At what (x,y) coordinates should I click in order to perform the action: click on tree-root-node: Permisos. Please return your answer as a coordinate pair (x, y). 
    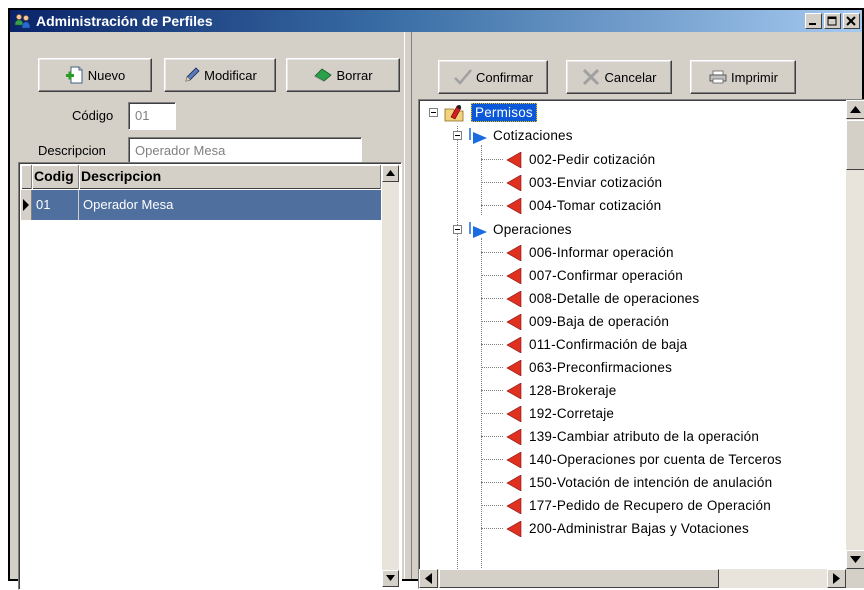
    Looking at the image, I should click on (490, 112).